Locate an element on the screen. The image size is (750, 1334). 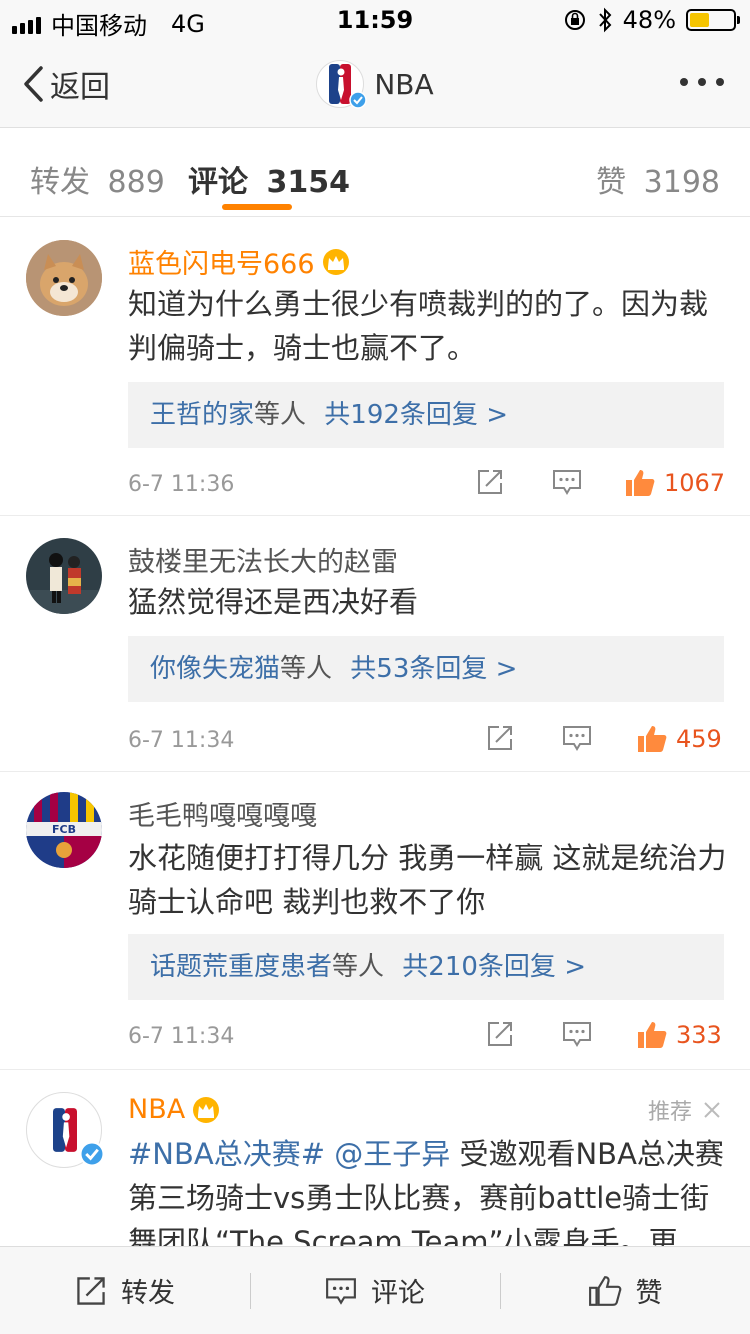
comment-meta: 6-7 11:36 1067 is located at coordinates (426, 484).